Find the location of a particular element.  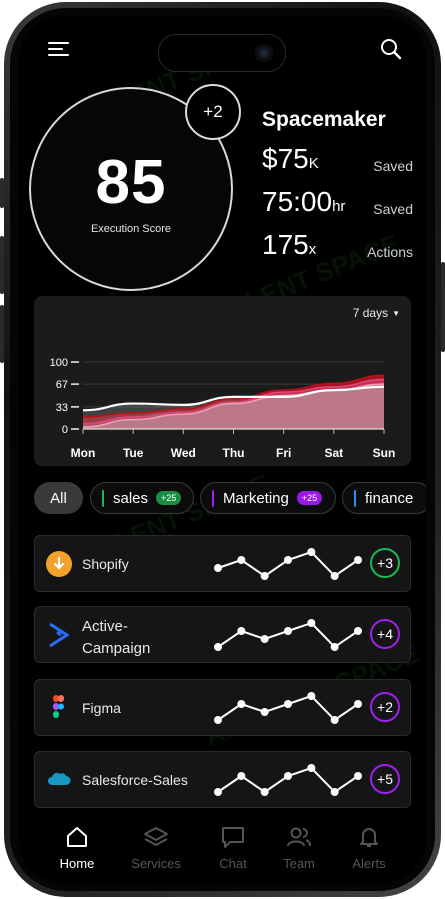

metric-unit: K is located at coordinates (313, 163).